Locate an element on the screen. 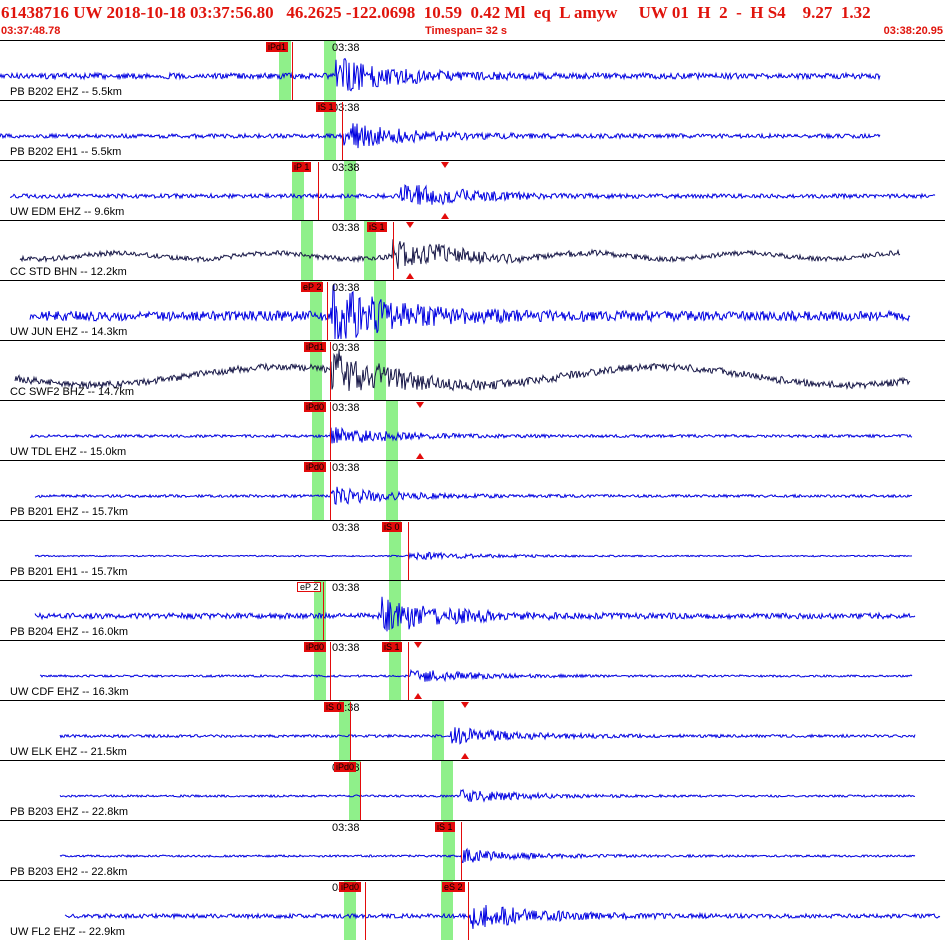  seismogram-panel: 03:38 iS 1 PB B202 EH1 -- 5.5km is located at coordinates (472, 130).